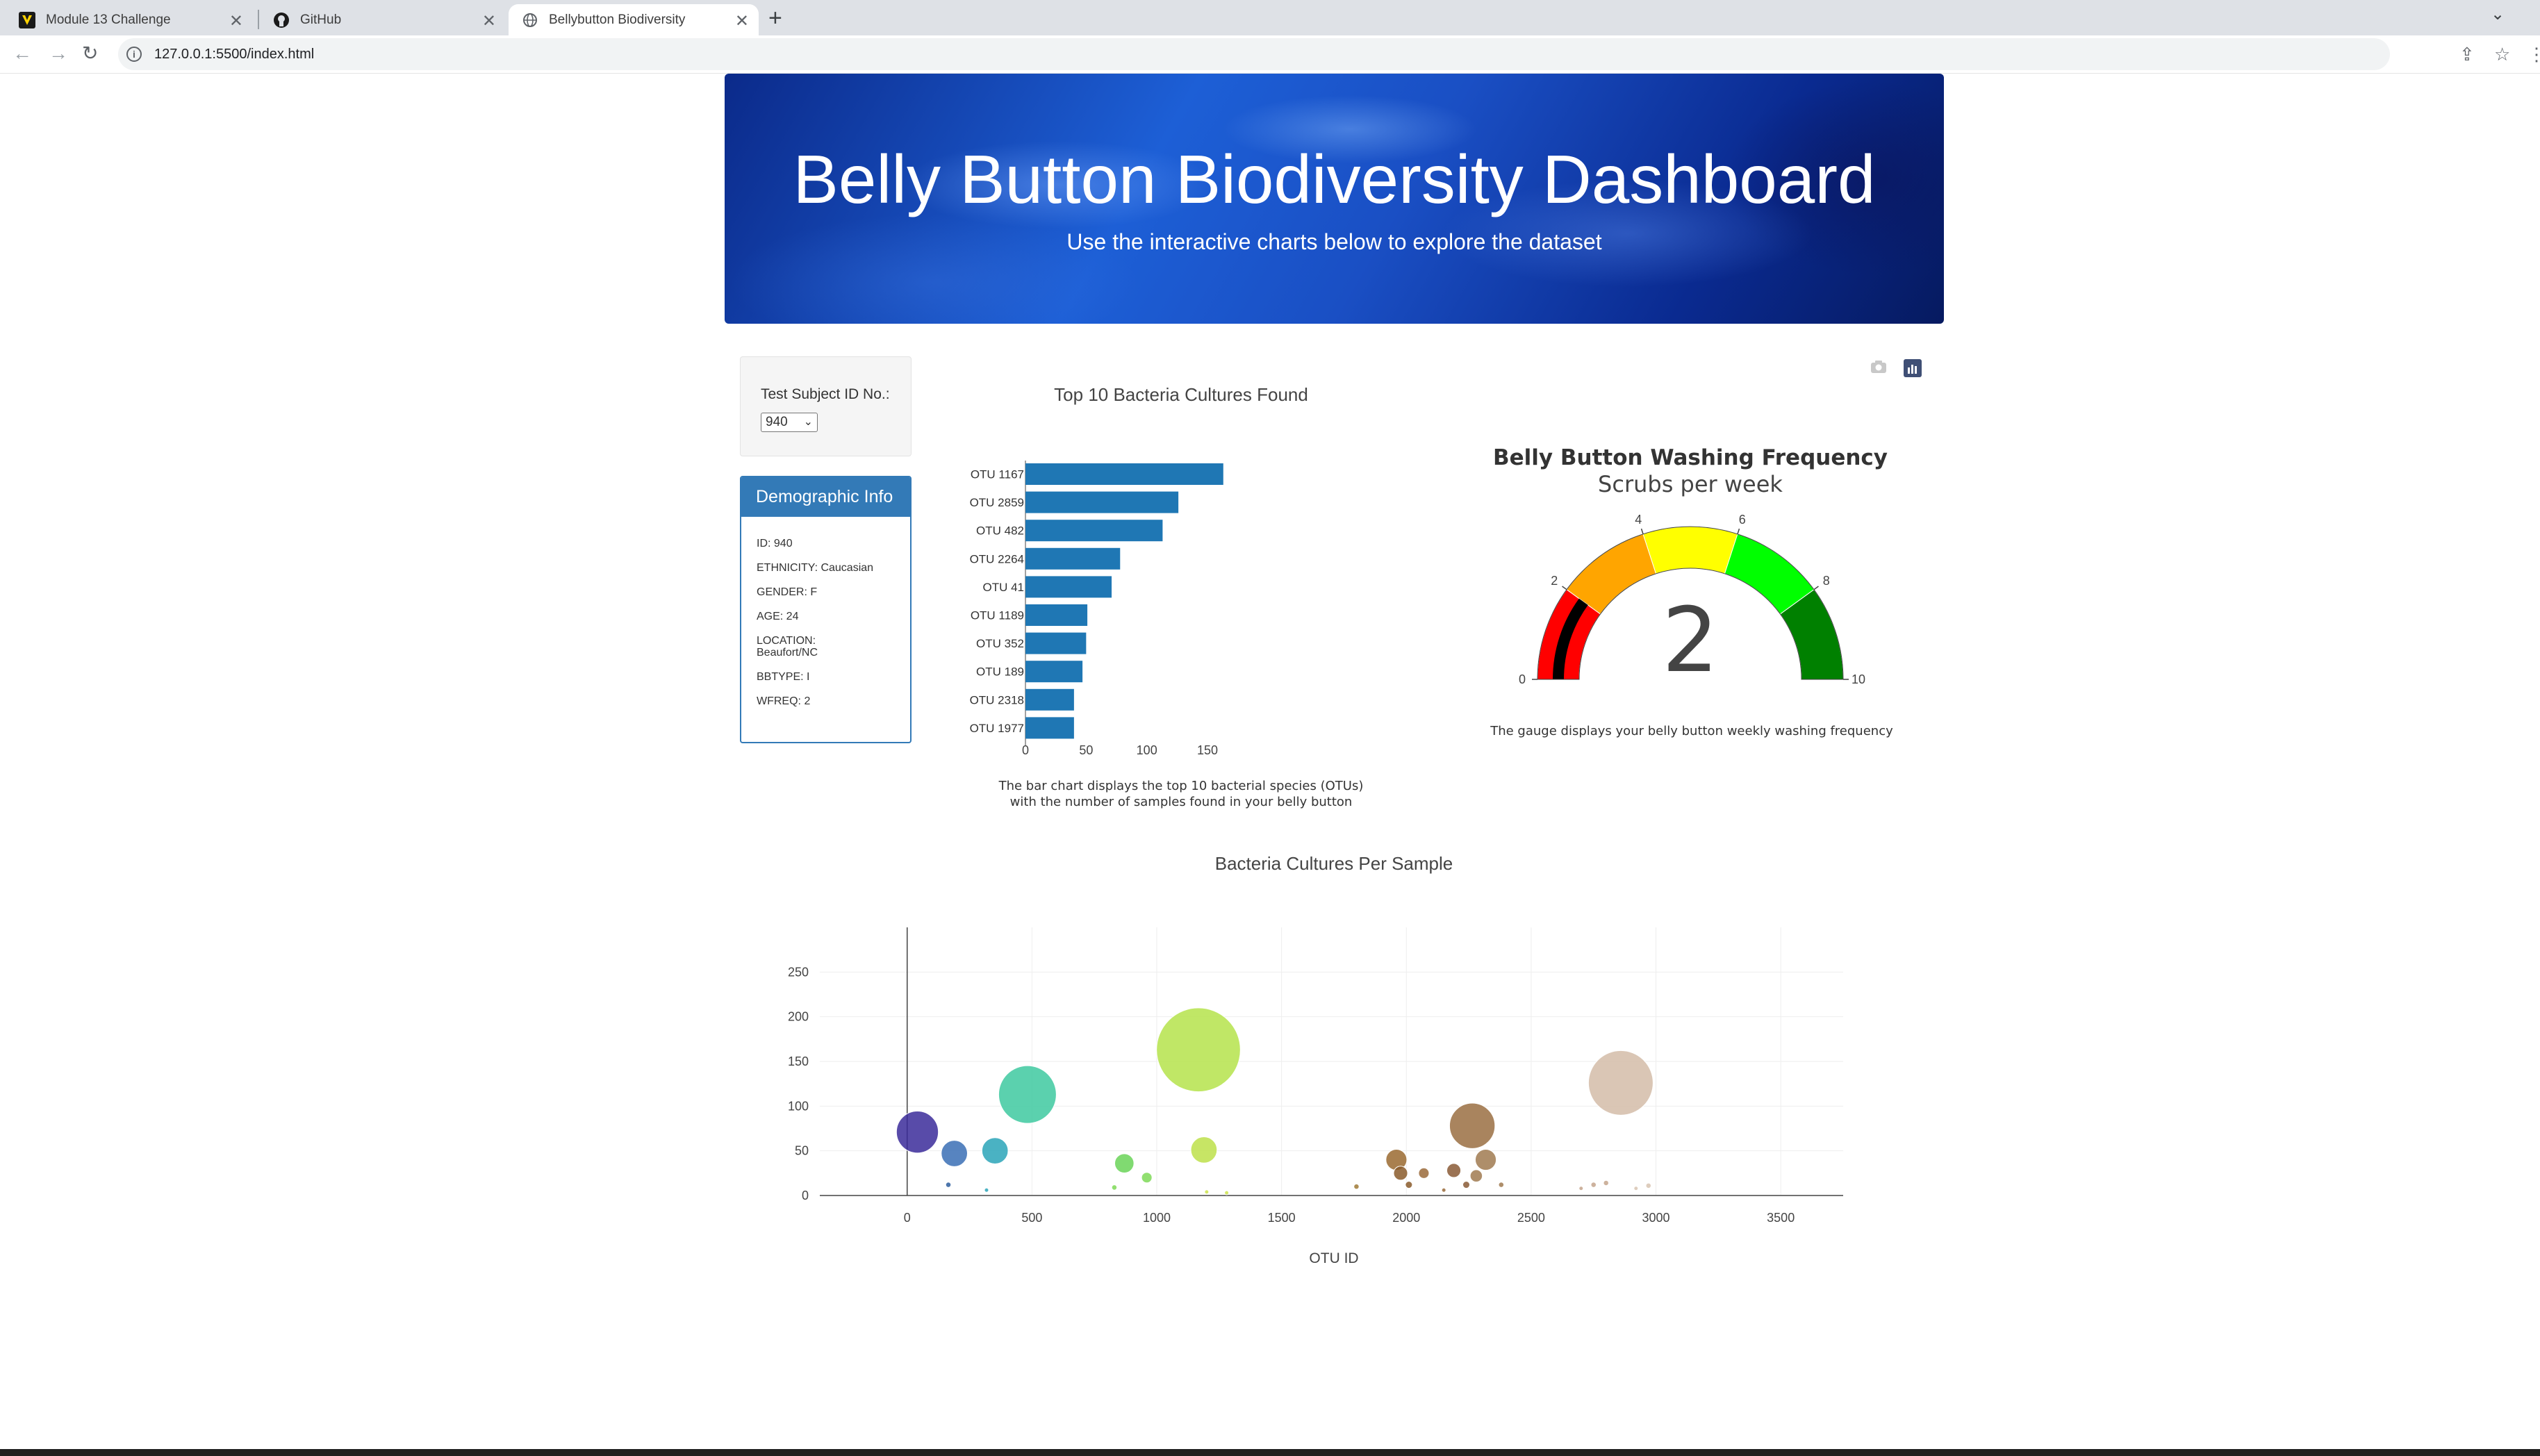 This screenshot has width=2540, height=1456. I want to click on tab-title: Bellybutton Biodiversity, so click(617, 20).